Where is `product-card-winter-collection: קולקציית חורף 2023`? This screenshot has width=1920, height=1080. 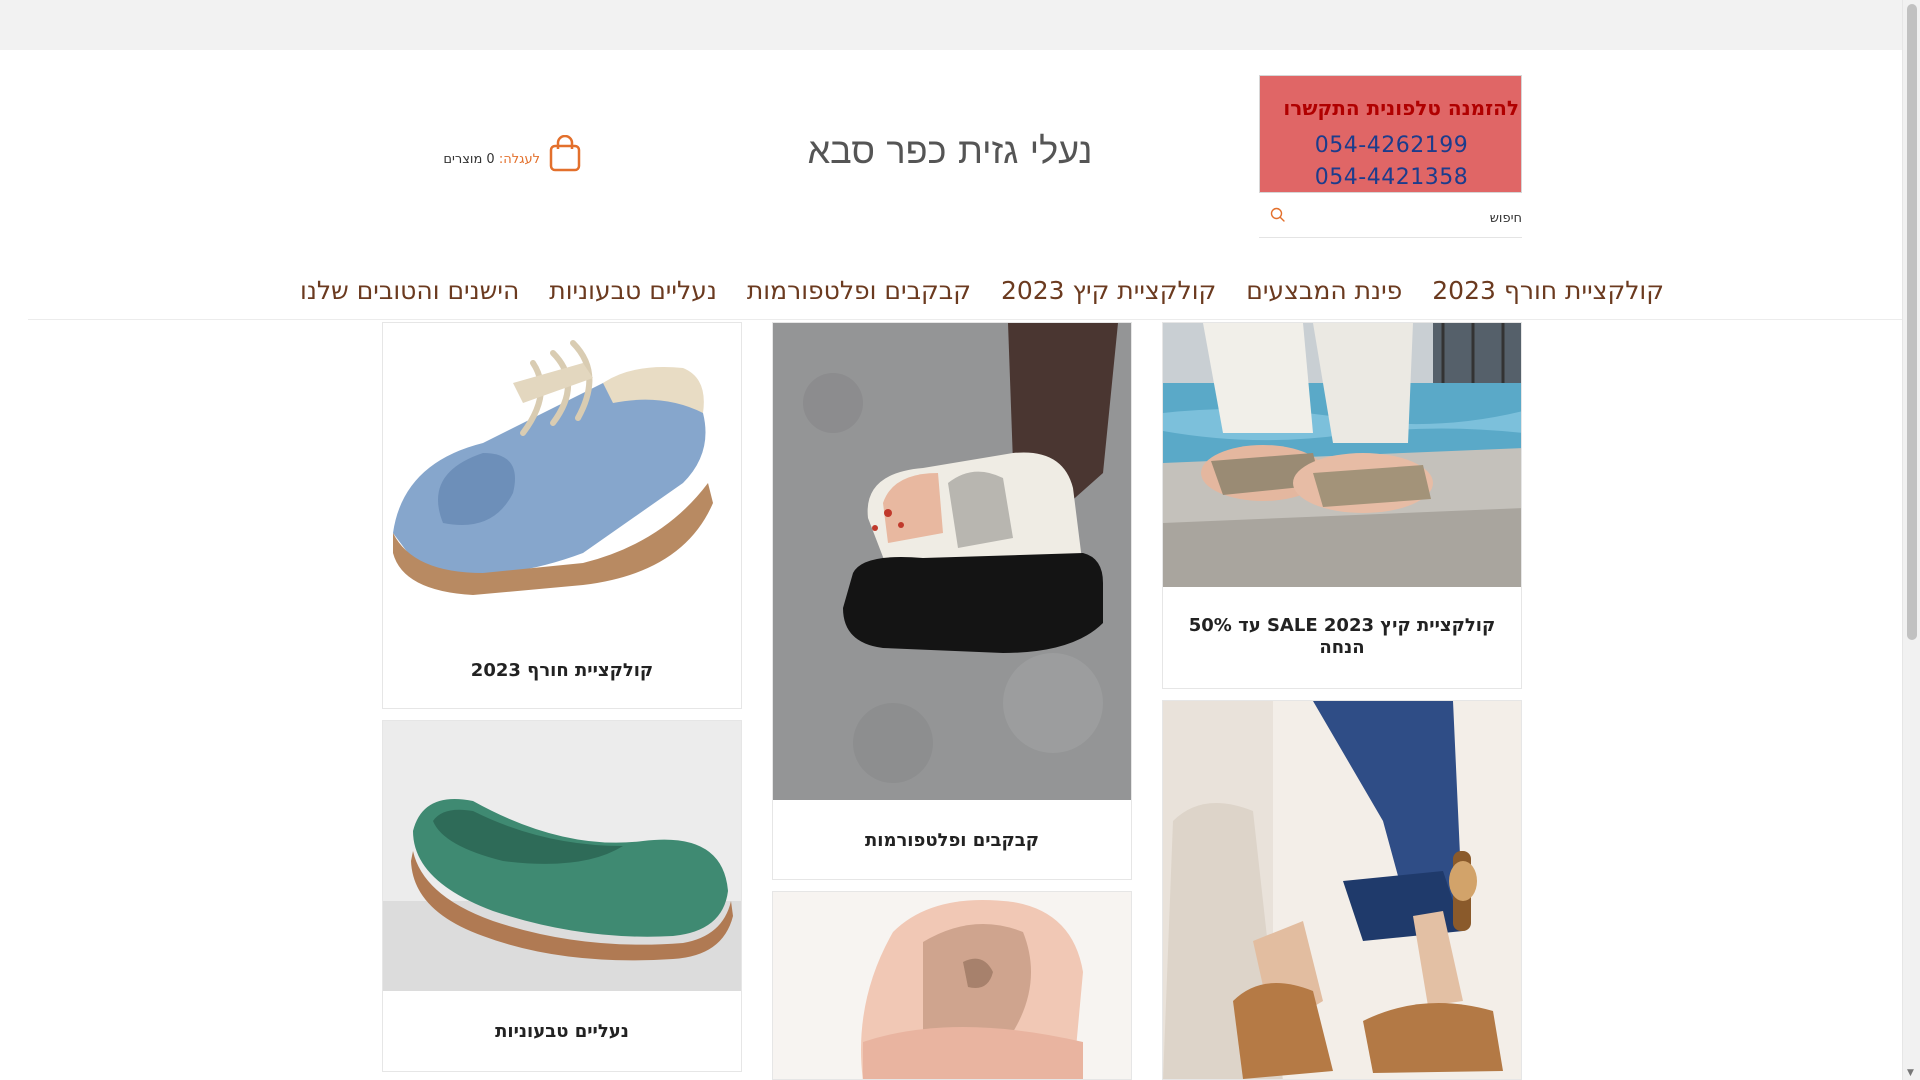 product-card-winter-collection: קולקציית חורף 2023 is located at coordinates (562, 515).